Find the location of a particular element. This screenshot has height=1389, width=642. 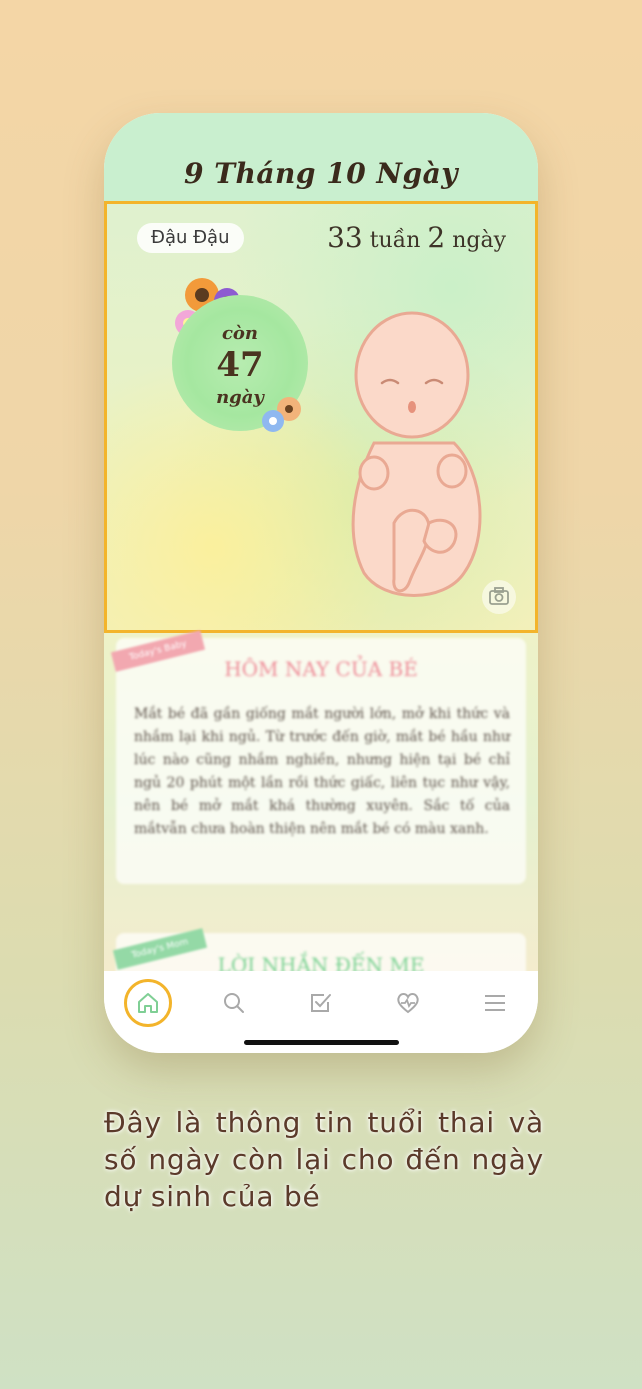

heart-pulse-icon is located at coordinates (408, 1003).